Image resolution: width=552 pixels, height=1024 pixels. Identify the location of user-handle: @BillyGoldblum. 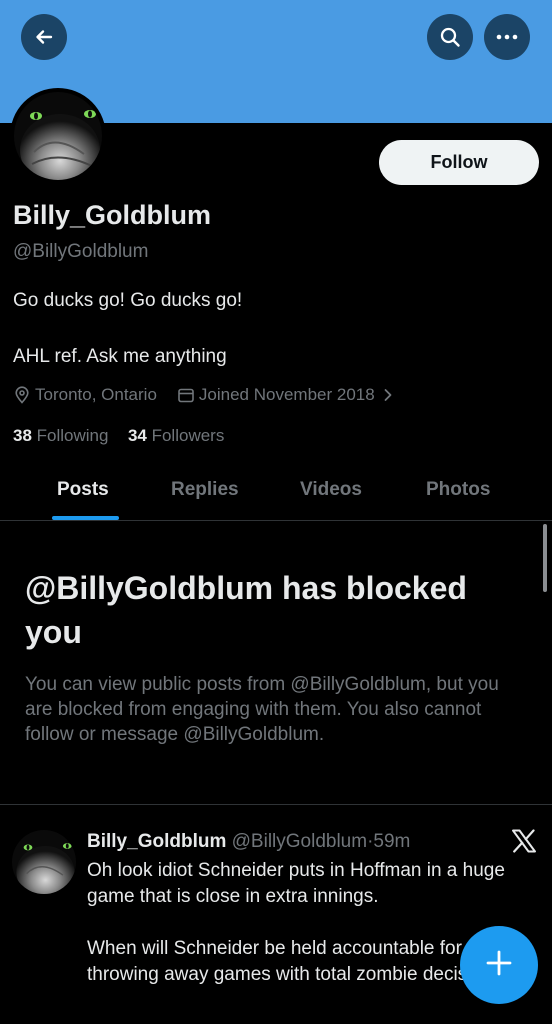
(81, 251).